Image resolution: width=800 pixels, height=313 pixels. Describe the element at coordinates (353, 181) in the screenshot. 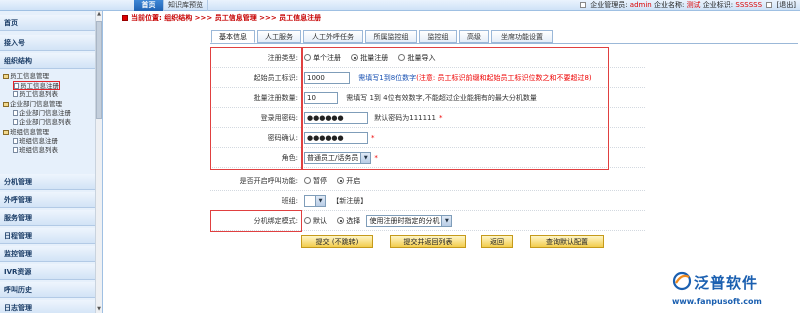

I see `radio-label: 开启` at that location.